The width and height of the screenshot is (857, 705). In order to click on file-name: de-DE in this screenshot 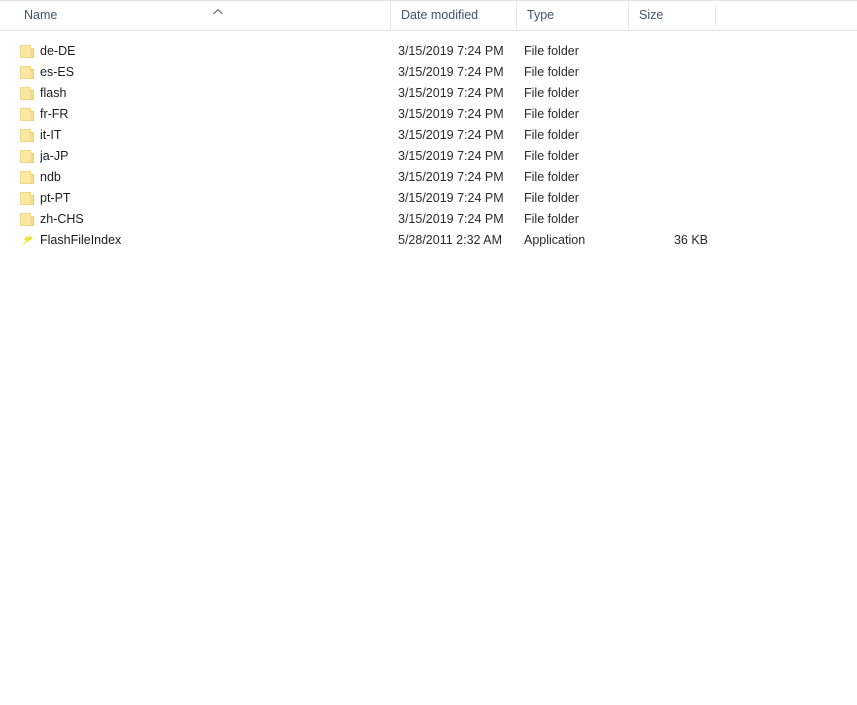, I will do `click(58, 51)`.